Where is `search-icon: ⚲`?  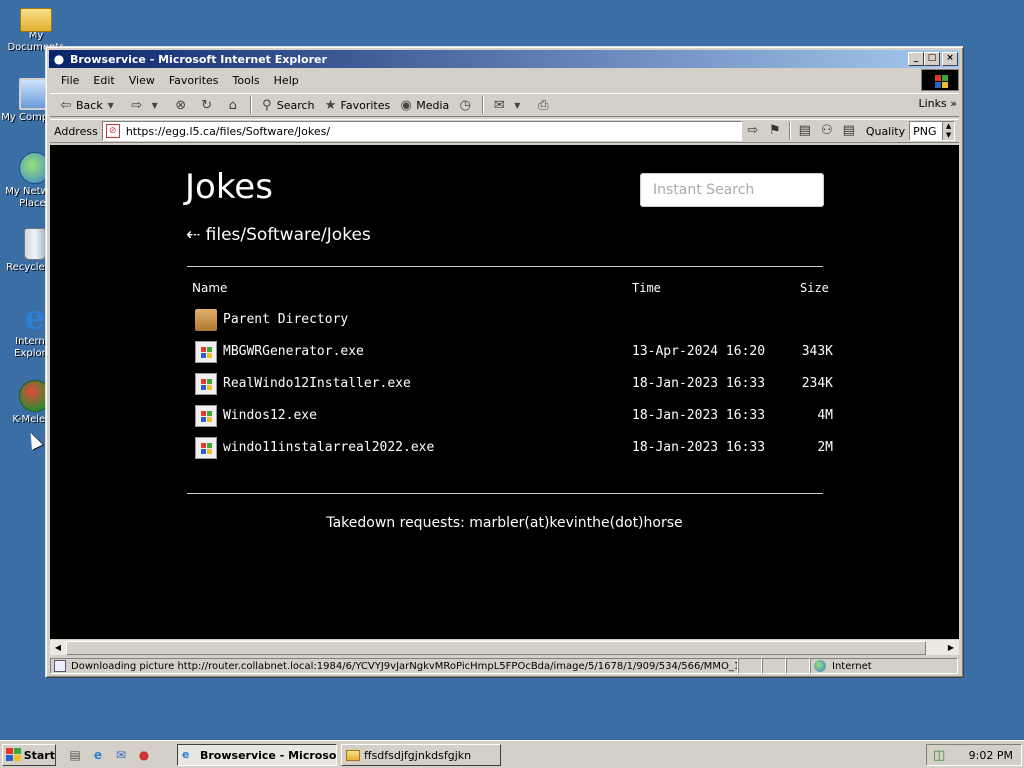
search-icon: ⚲ is located at coordinates (266, 105).